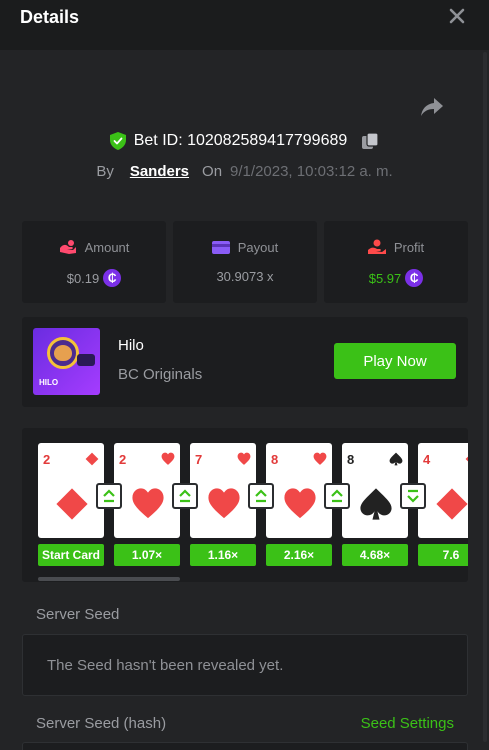 This screenshot has height=750, width=489. What do you see at coordinates (78, 614) in the screenshot?
I see `server-seed-label: Server Seed` at bounding box center [78, 614].